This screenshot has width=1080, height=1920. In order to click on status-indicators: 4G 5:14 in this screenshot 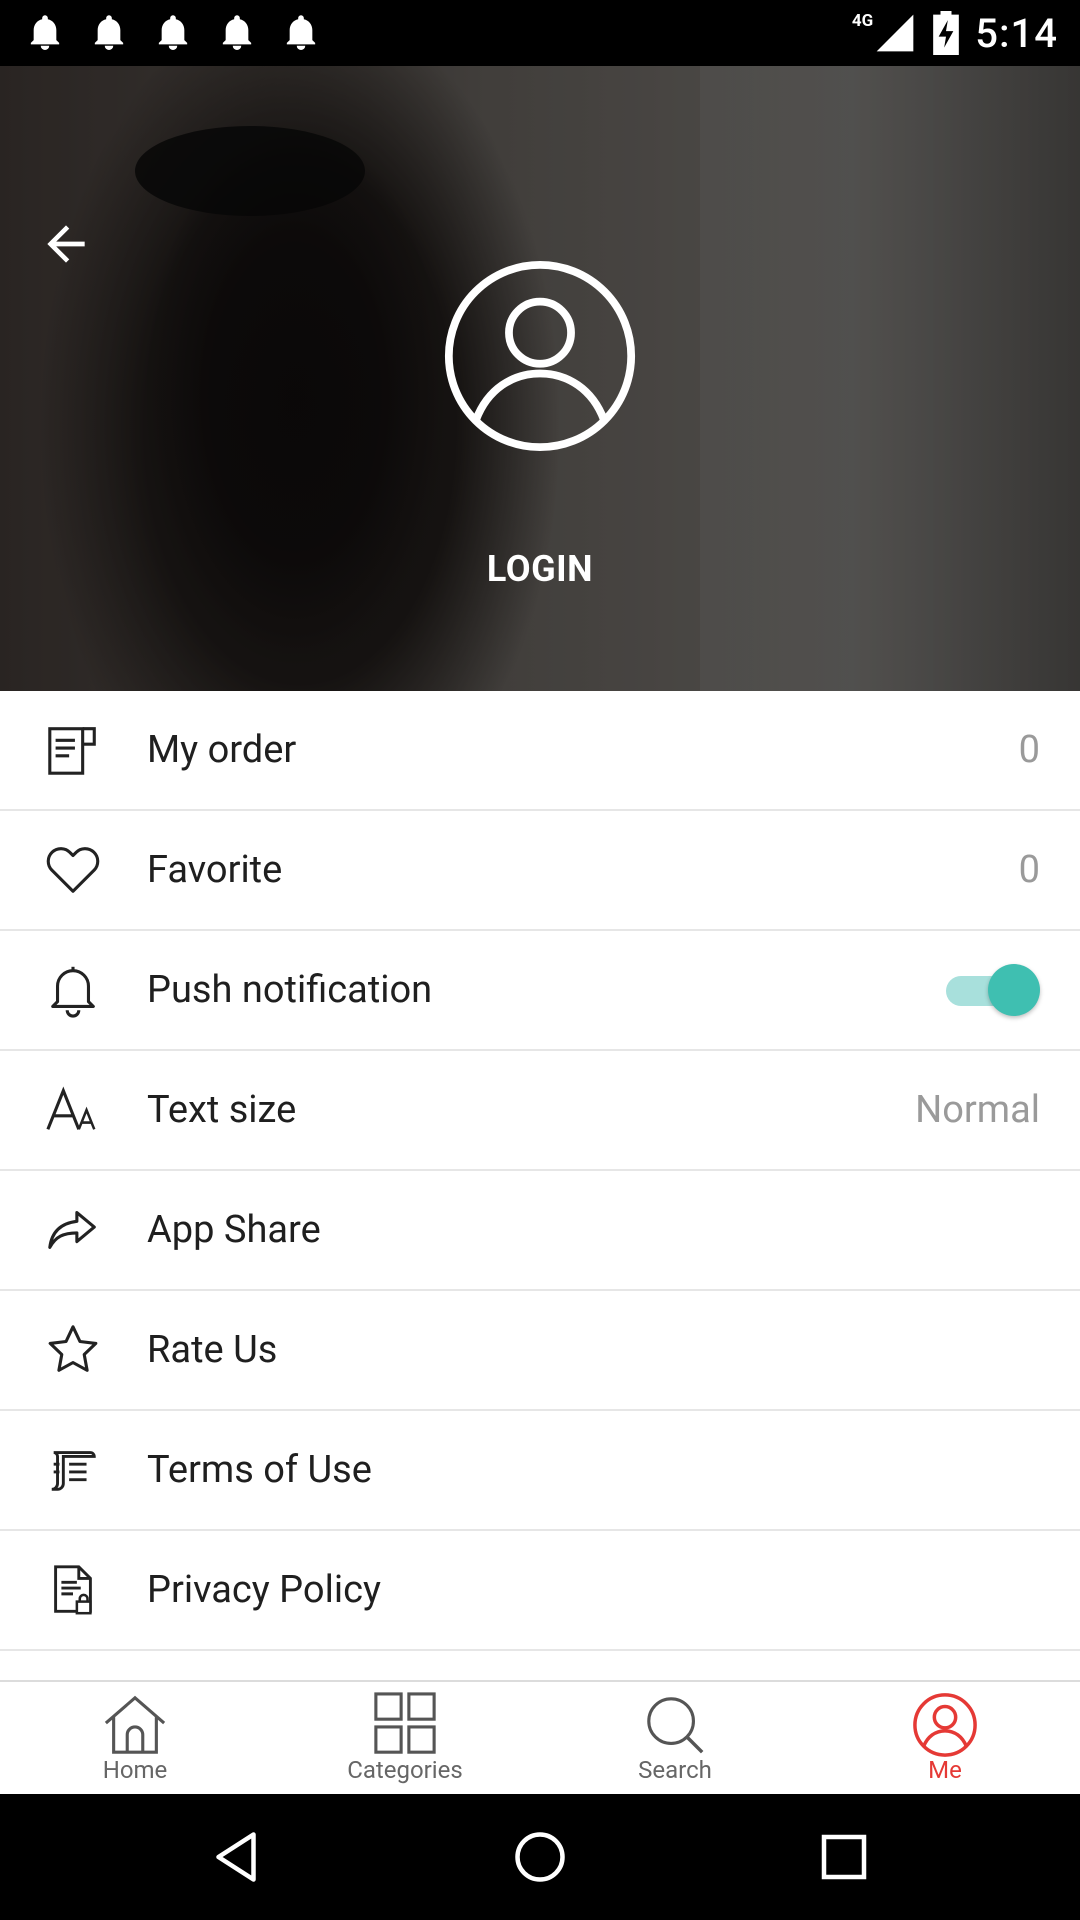, I will do `click(955, 33)`.